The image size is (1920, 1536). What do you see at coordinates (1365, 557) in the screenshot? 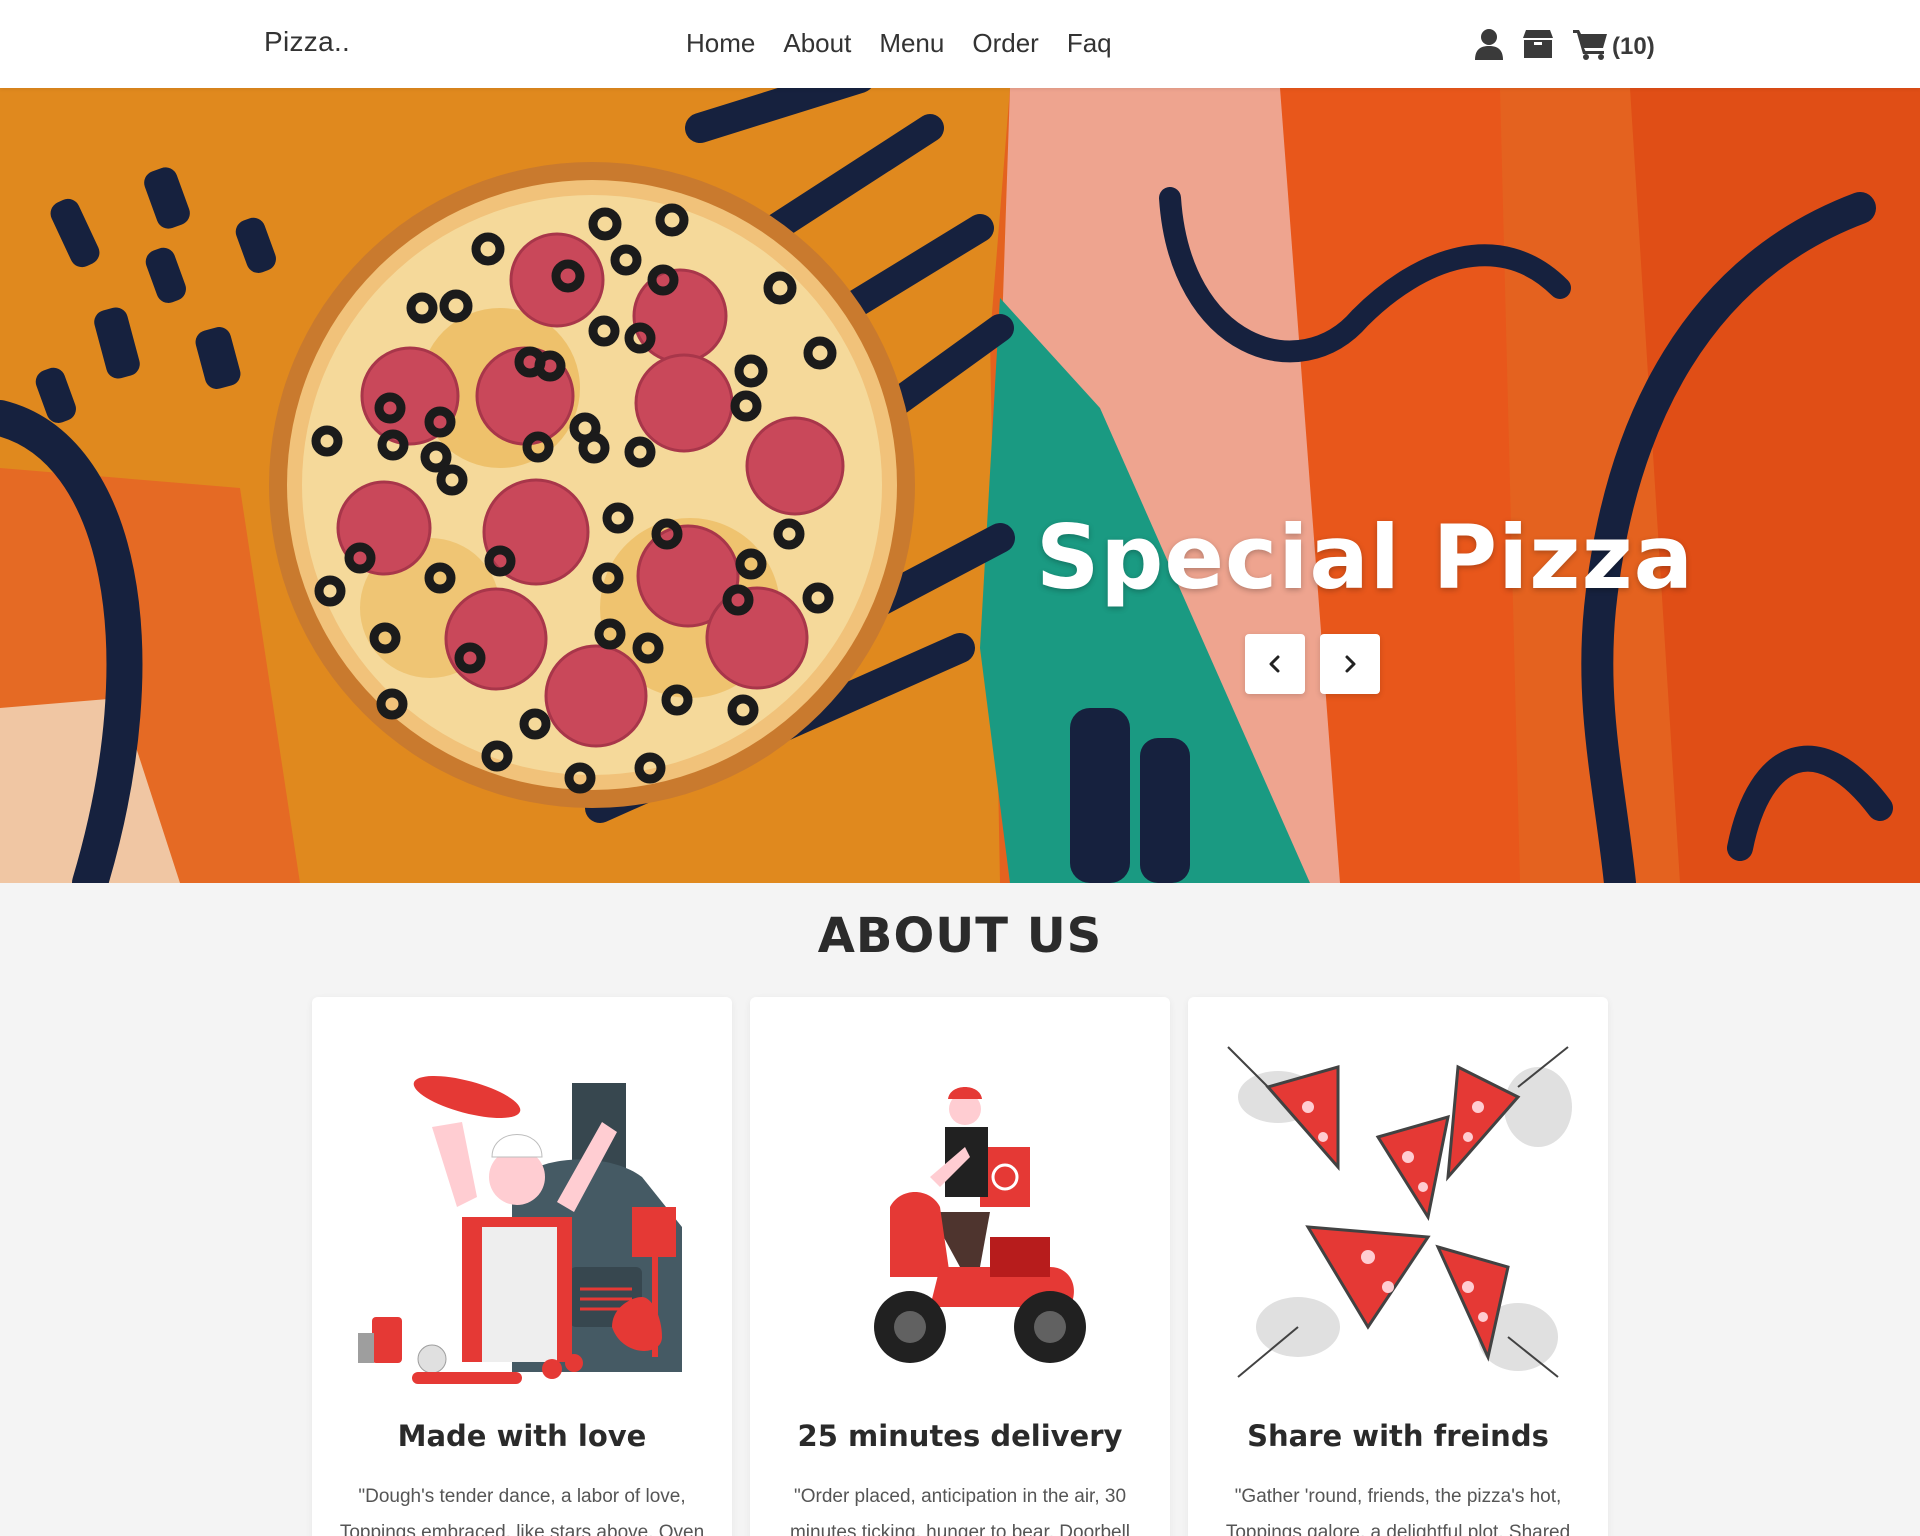
I see `hero-title: Special Pizza` at bounding box center [1365, 557].